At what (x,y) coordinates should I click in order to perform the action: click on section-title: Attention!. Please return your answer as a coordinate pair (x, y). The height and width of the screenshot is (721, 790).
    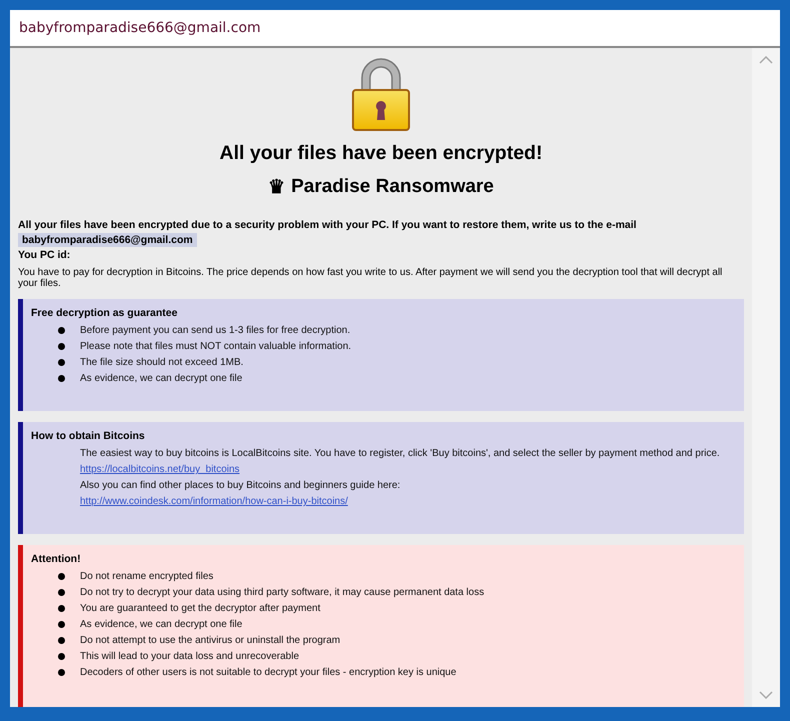
    Looking at the image, I should click on (56, 559).